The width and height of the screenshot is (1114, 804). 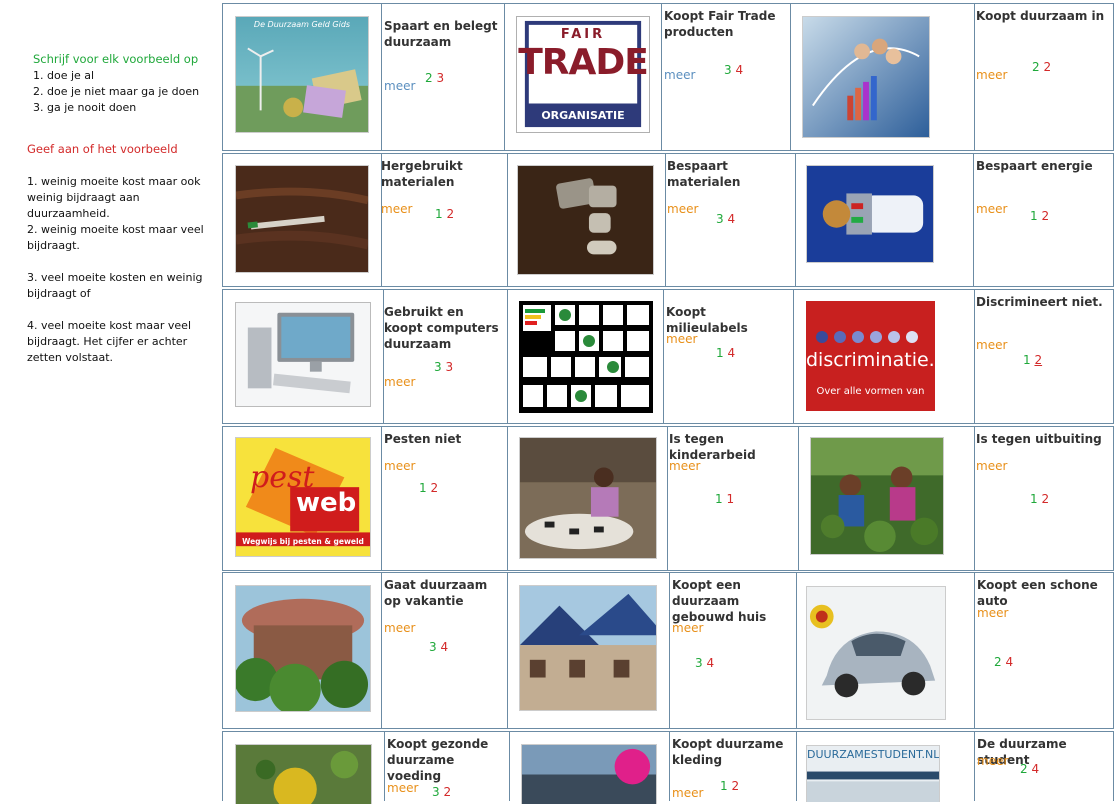 What do you see at coordinates (870, 360) in the screenshot?
I see `logo-text-discriminatie: discriminatie.nl` at bounding box center [870, 360].